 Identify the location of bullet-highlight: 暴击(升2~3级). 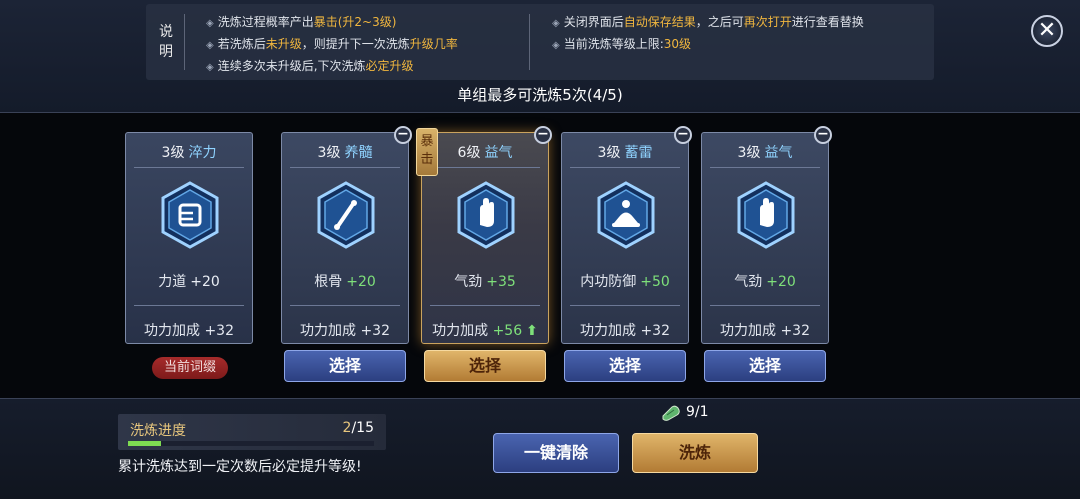
(355, 22).